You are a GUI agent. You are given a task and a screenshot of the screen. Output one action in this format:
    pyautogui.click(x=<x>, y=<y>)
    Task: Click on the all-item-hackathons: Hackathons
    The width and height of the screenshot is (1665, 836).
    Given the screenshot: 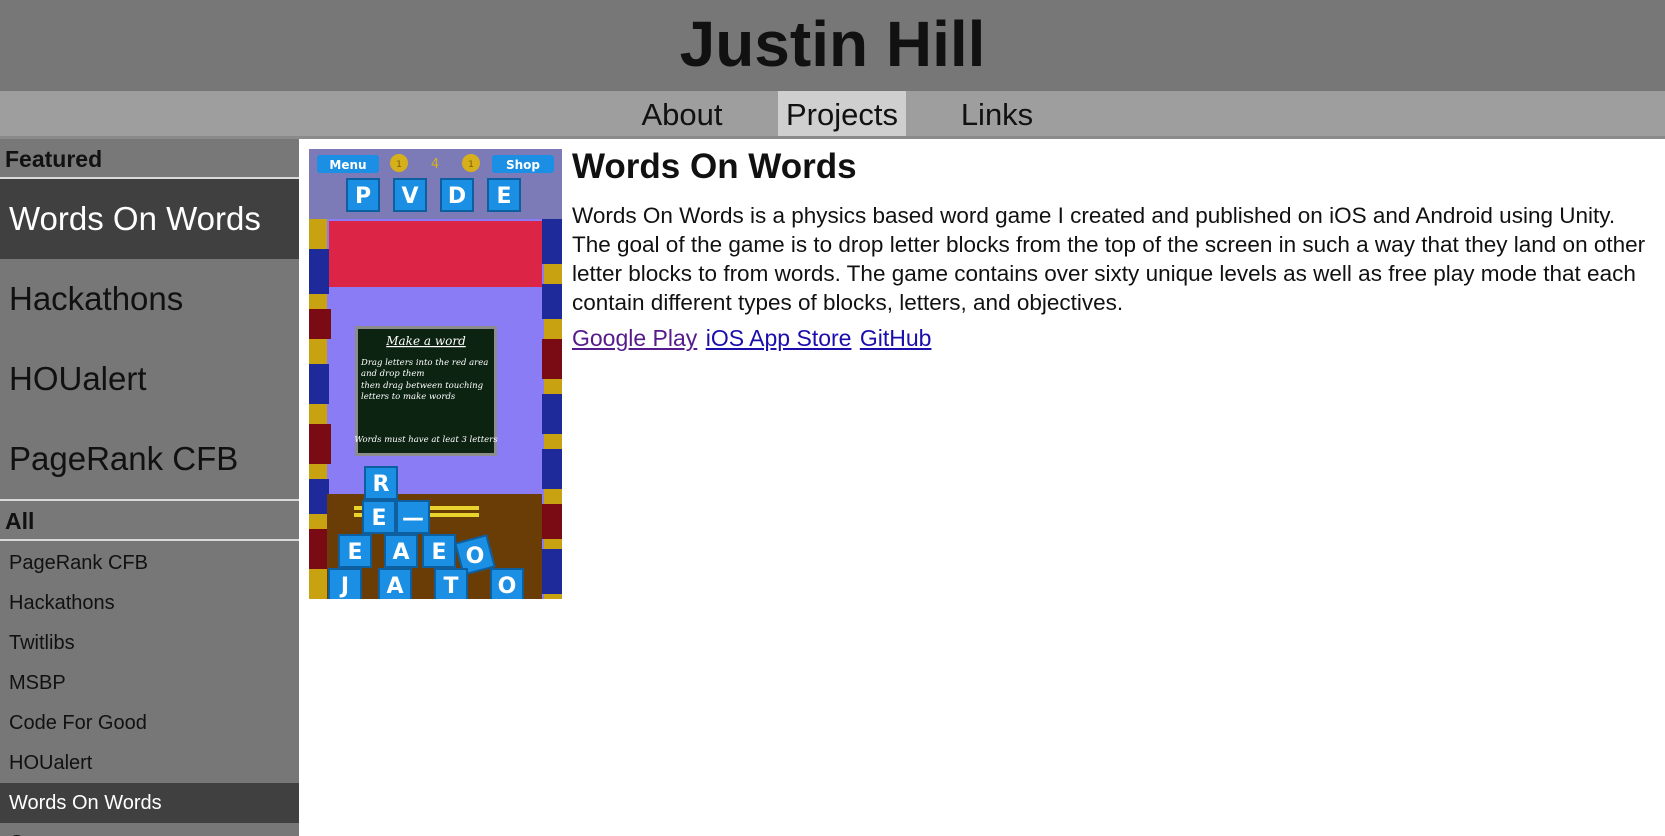 What is the action you would take?
    pyautogui.click(x=149, y=603)
    